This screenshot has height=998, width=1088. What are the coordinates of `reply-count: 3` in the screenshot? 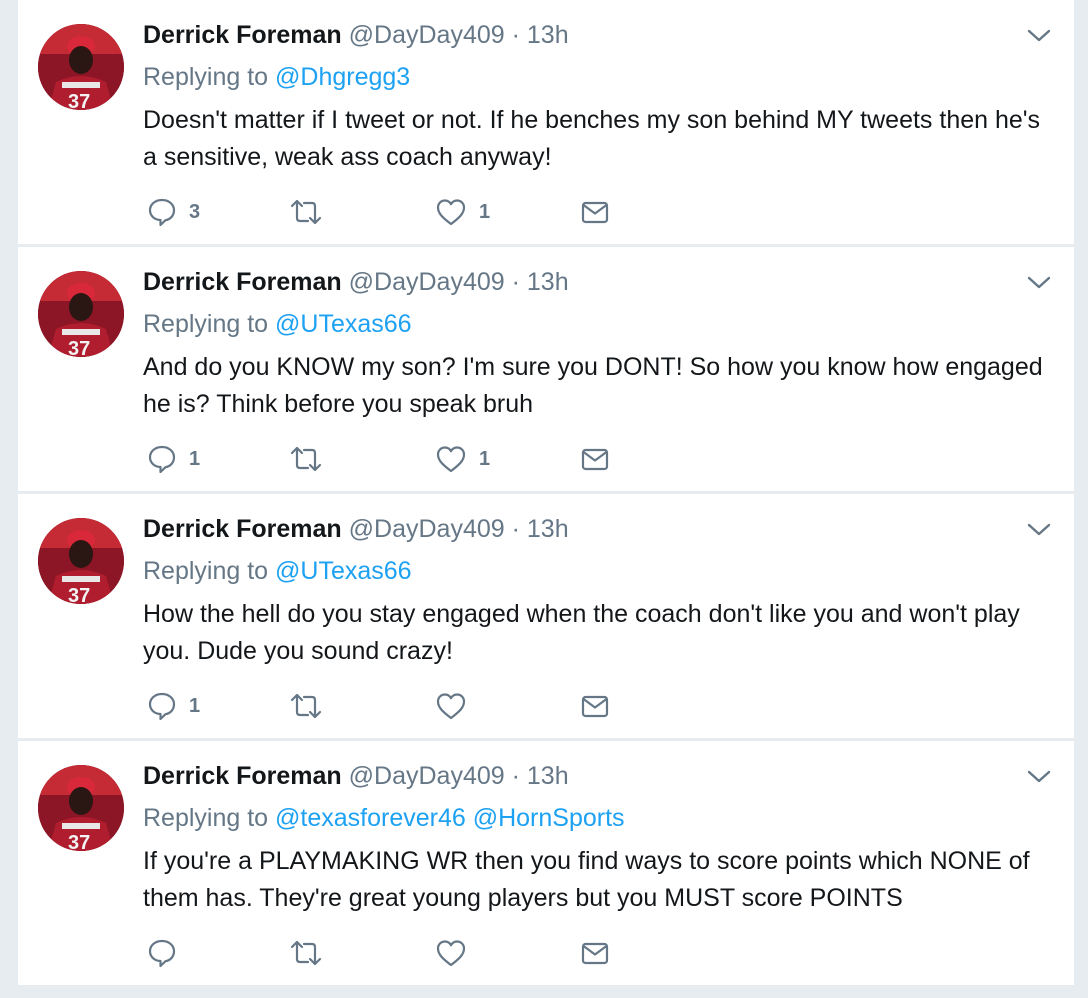 It's located at (195, 211).